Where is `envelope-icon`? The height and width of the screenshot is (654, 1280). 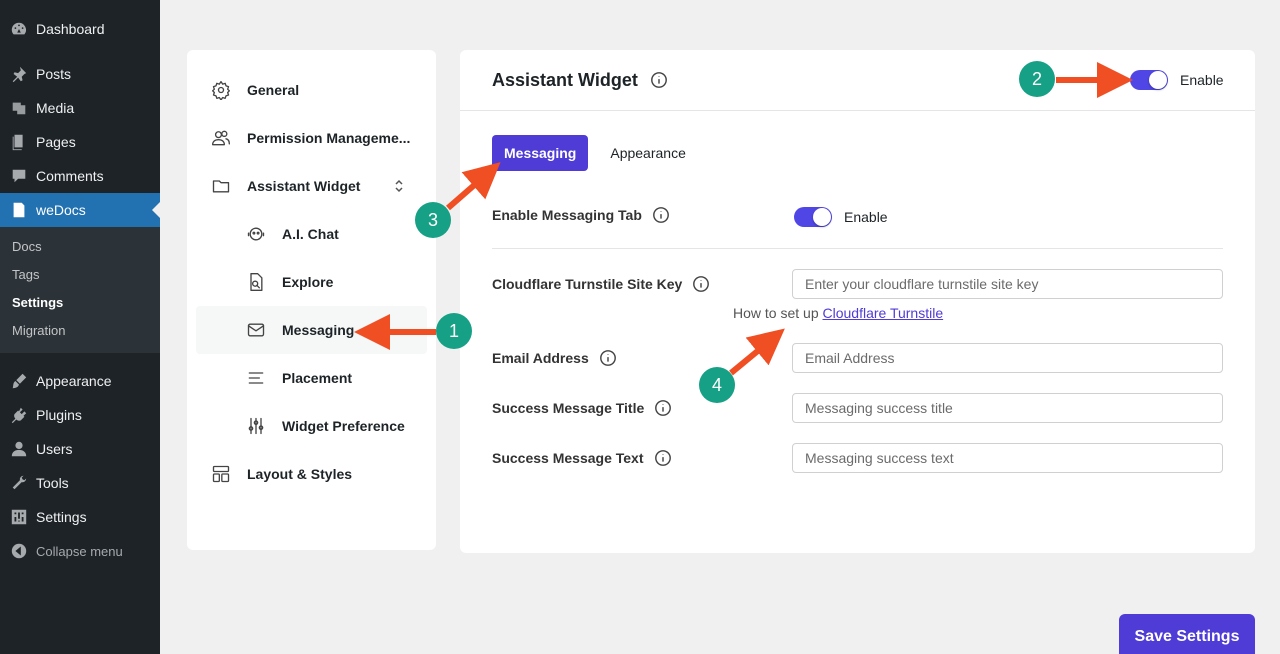 envelope-icon is located at coordinates (256, 330).